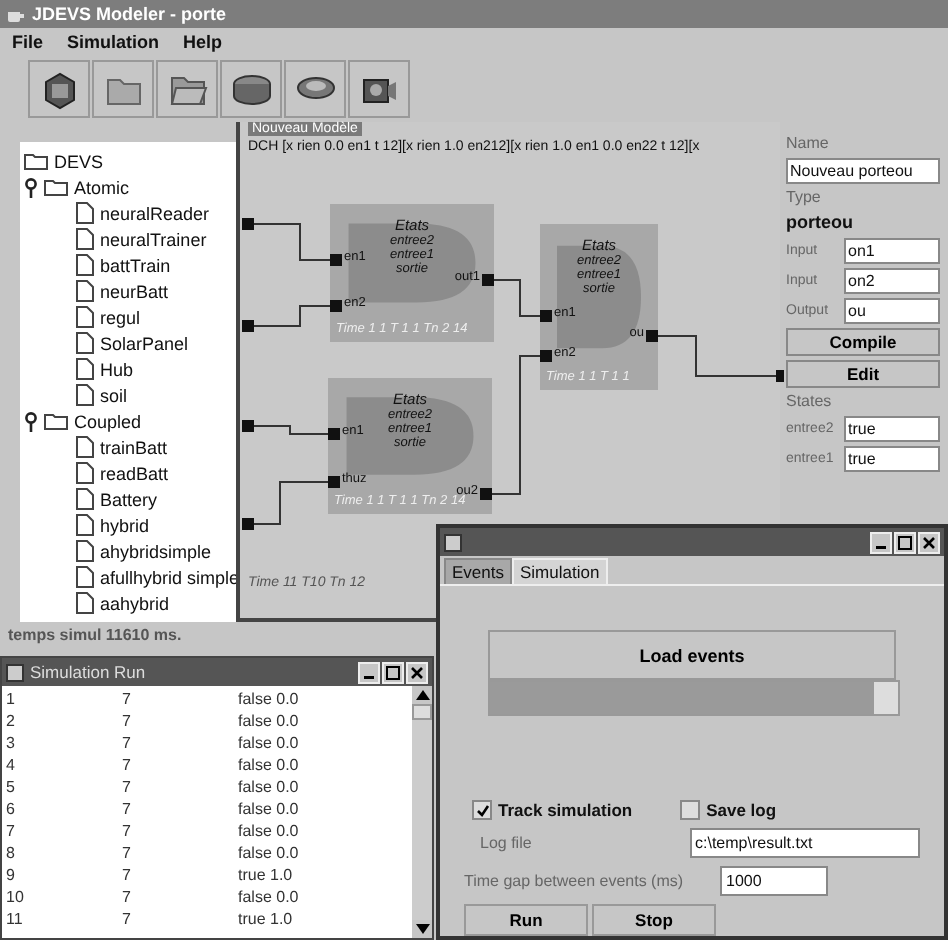 Image resolution: width=948 pixels, height=940 pixels. Describe the element at coordinates (506, 843) in the screenshot. I see `field-label: Log file` at that location.